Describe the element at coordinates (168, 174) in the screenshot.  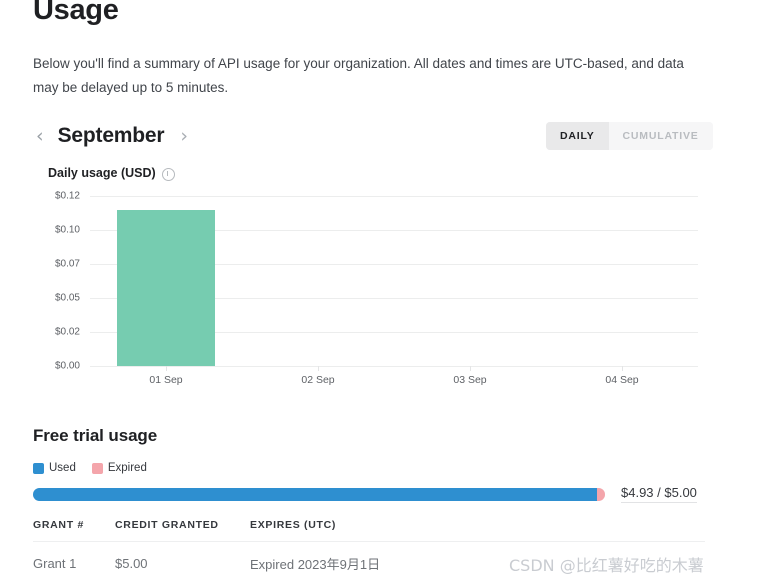
I see `info-circle-icon` at that location.